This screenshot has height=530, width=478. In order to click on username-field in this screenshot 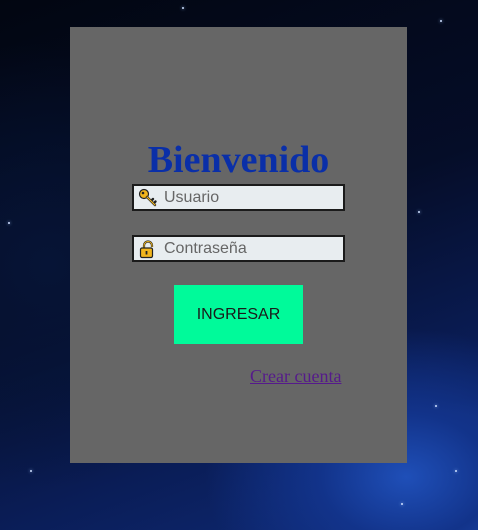, I will do `click(238, 197)`.